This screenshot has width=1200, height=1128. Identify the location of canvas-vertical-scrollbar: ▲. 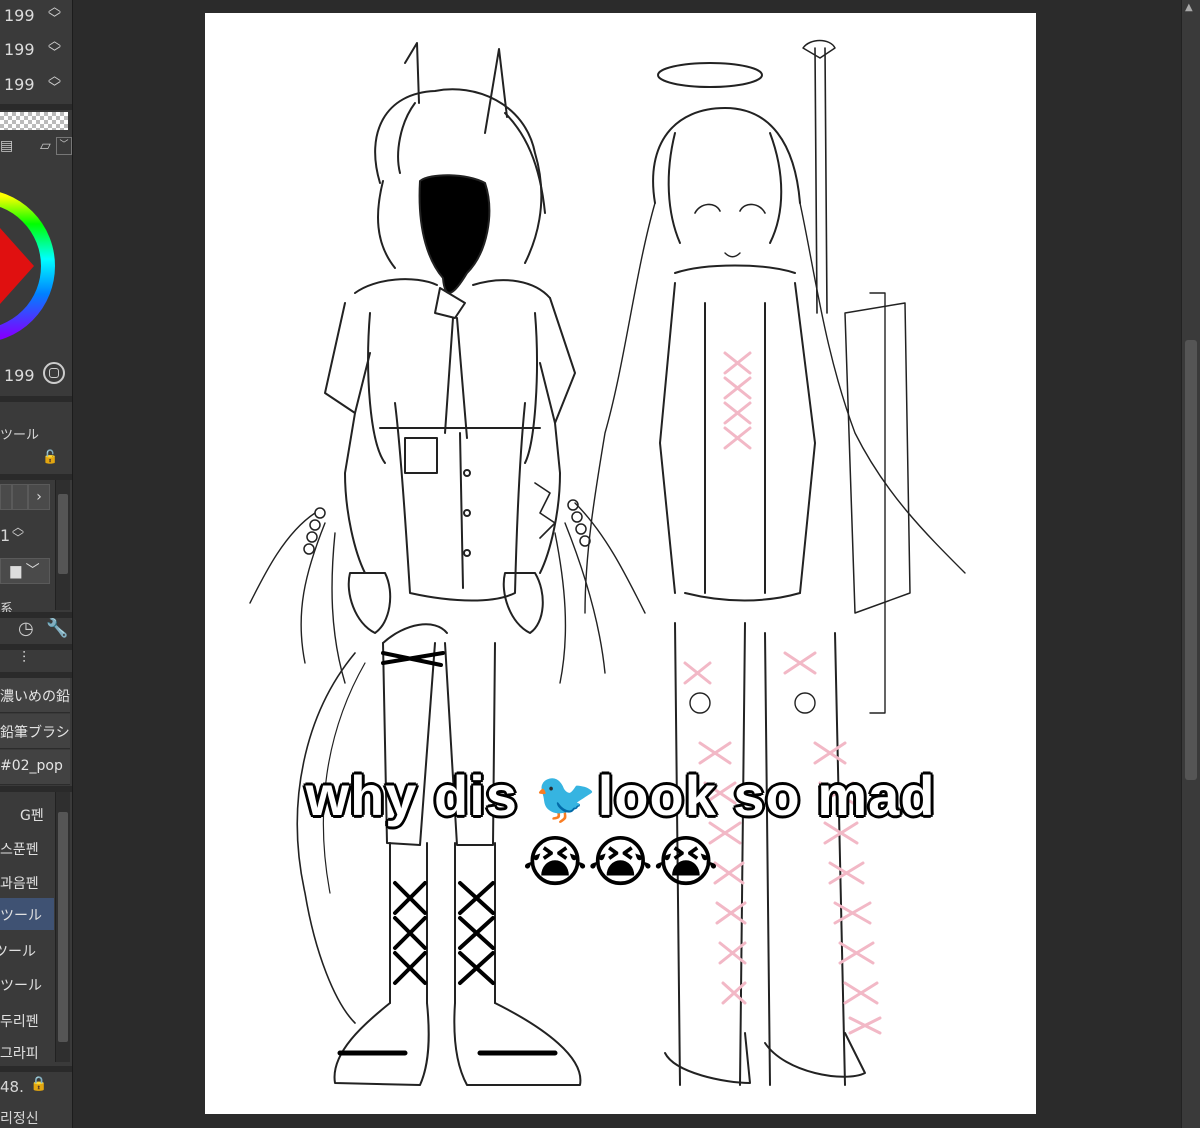
(1190, 564).